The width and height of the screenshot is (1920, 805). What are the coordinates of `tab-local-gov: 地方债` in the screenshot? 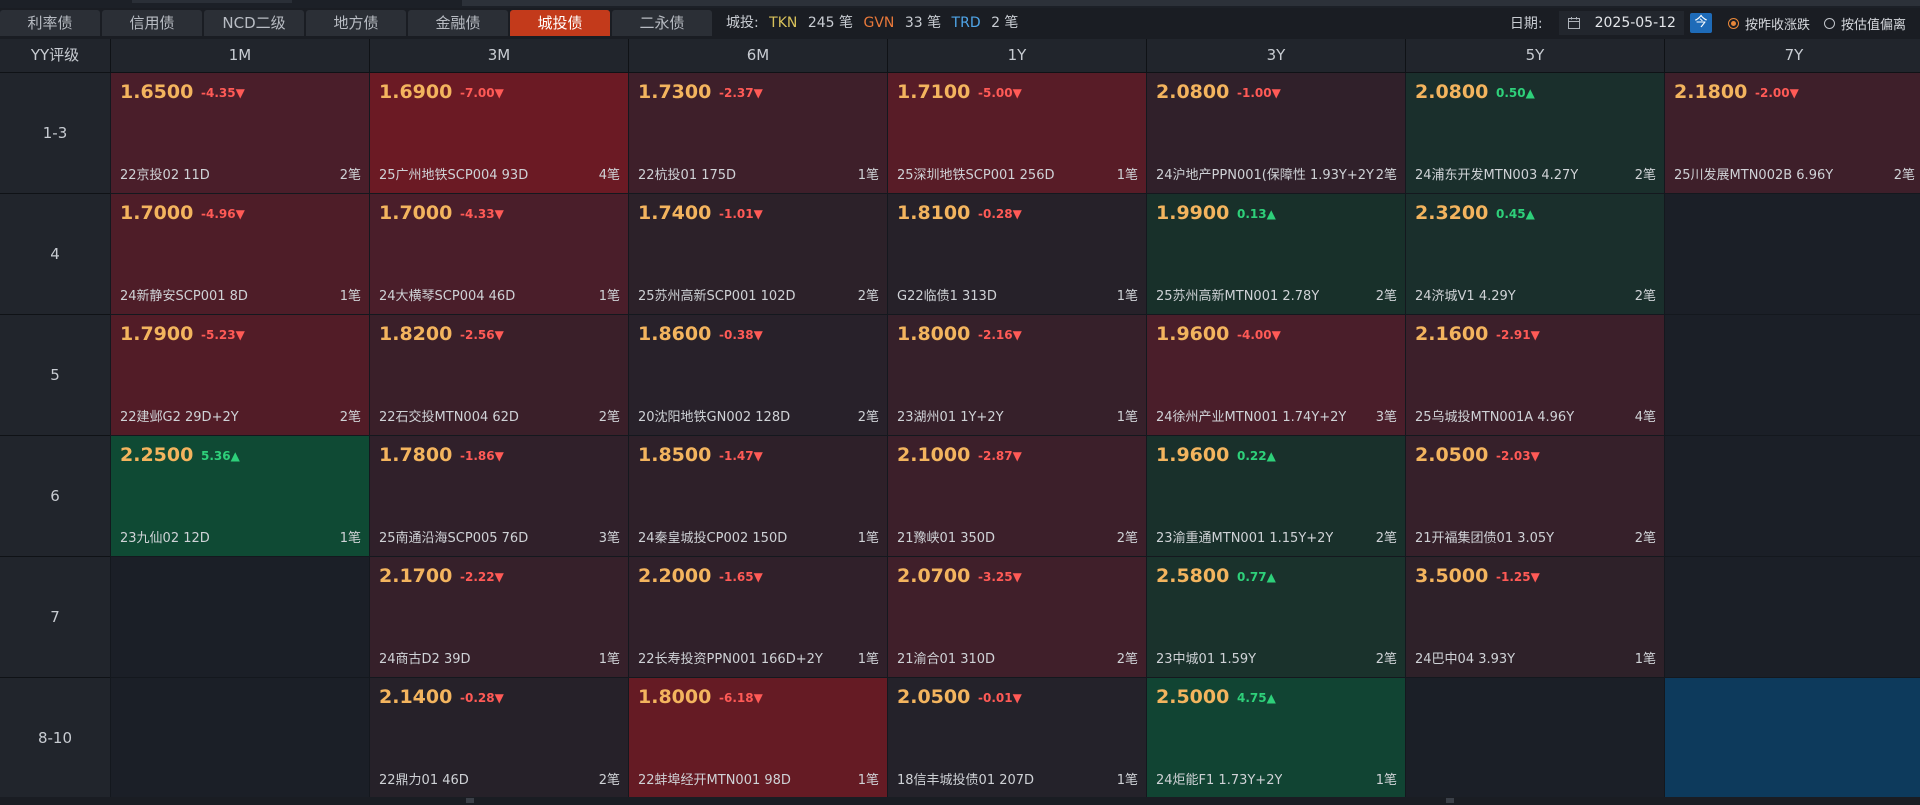 It's located at (356, 23).